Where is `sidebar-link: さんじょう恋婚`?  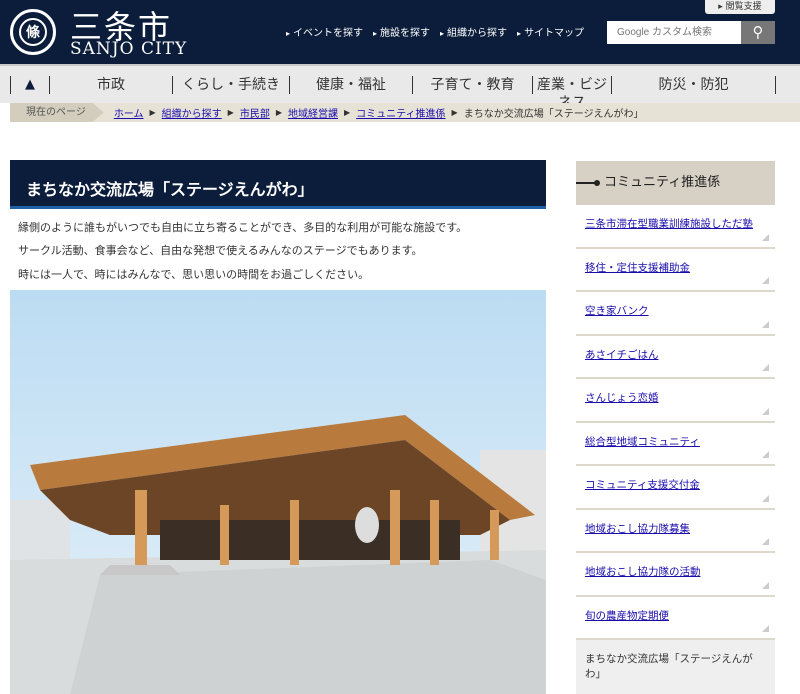 sidebar-link: さんじょう恋婚 is located at coordinates (622, 398).